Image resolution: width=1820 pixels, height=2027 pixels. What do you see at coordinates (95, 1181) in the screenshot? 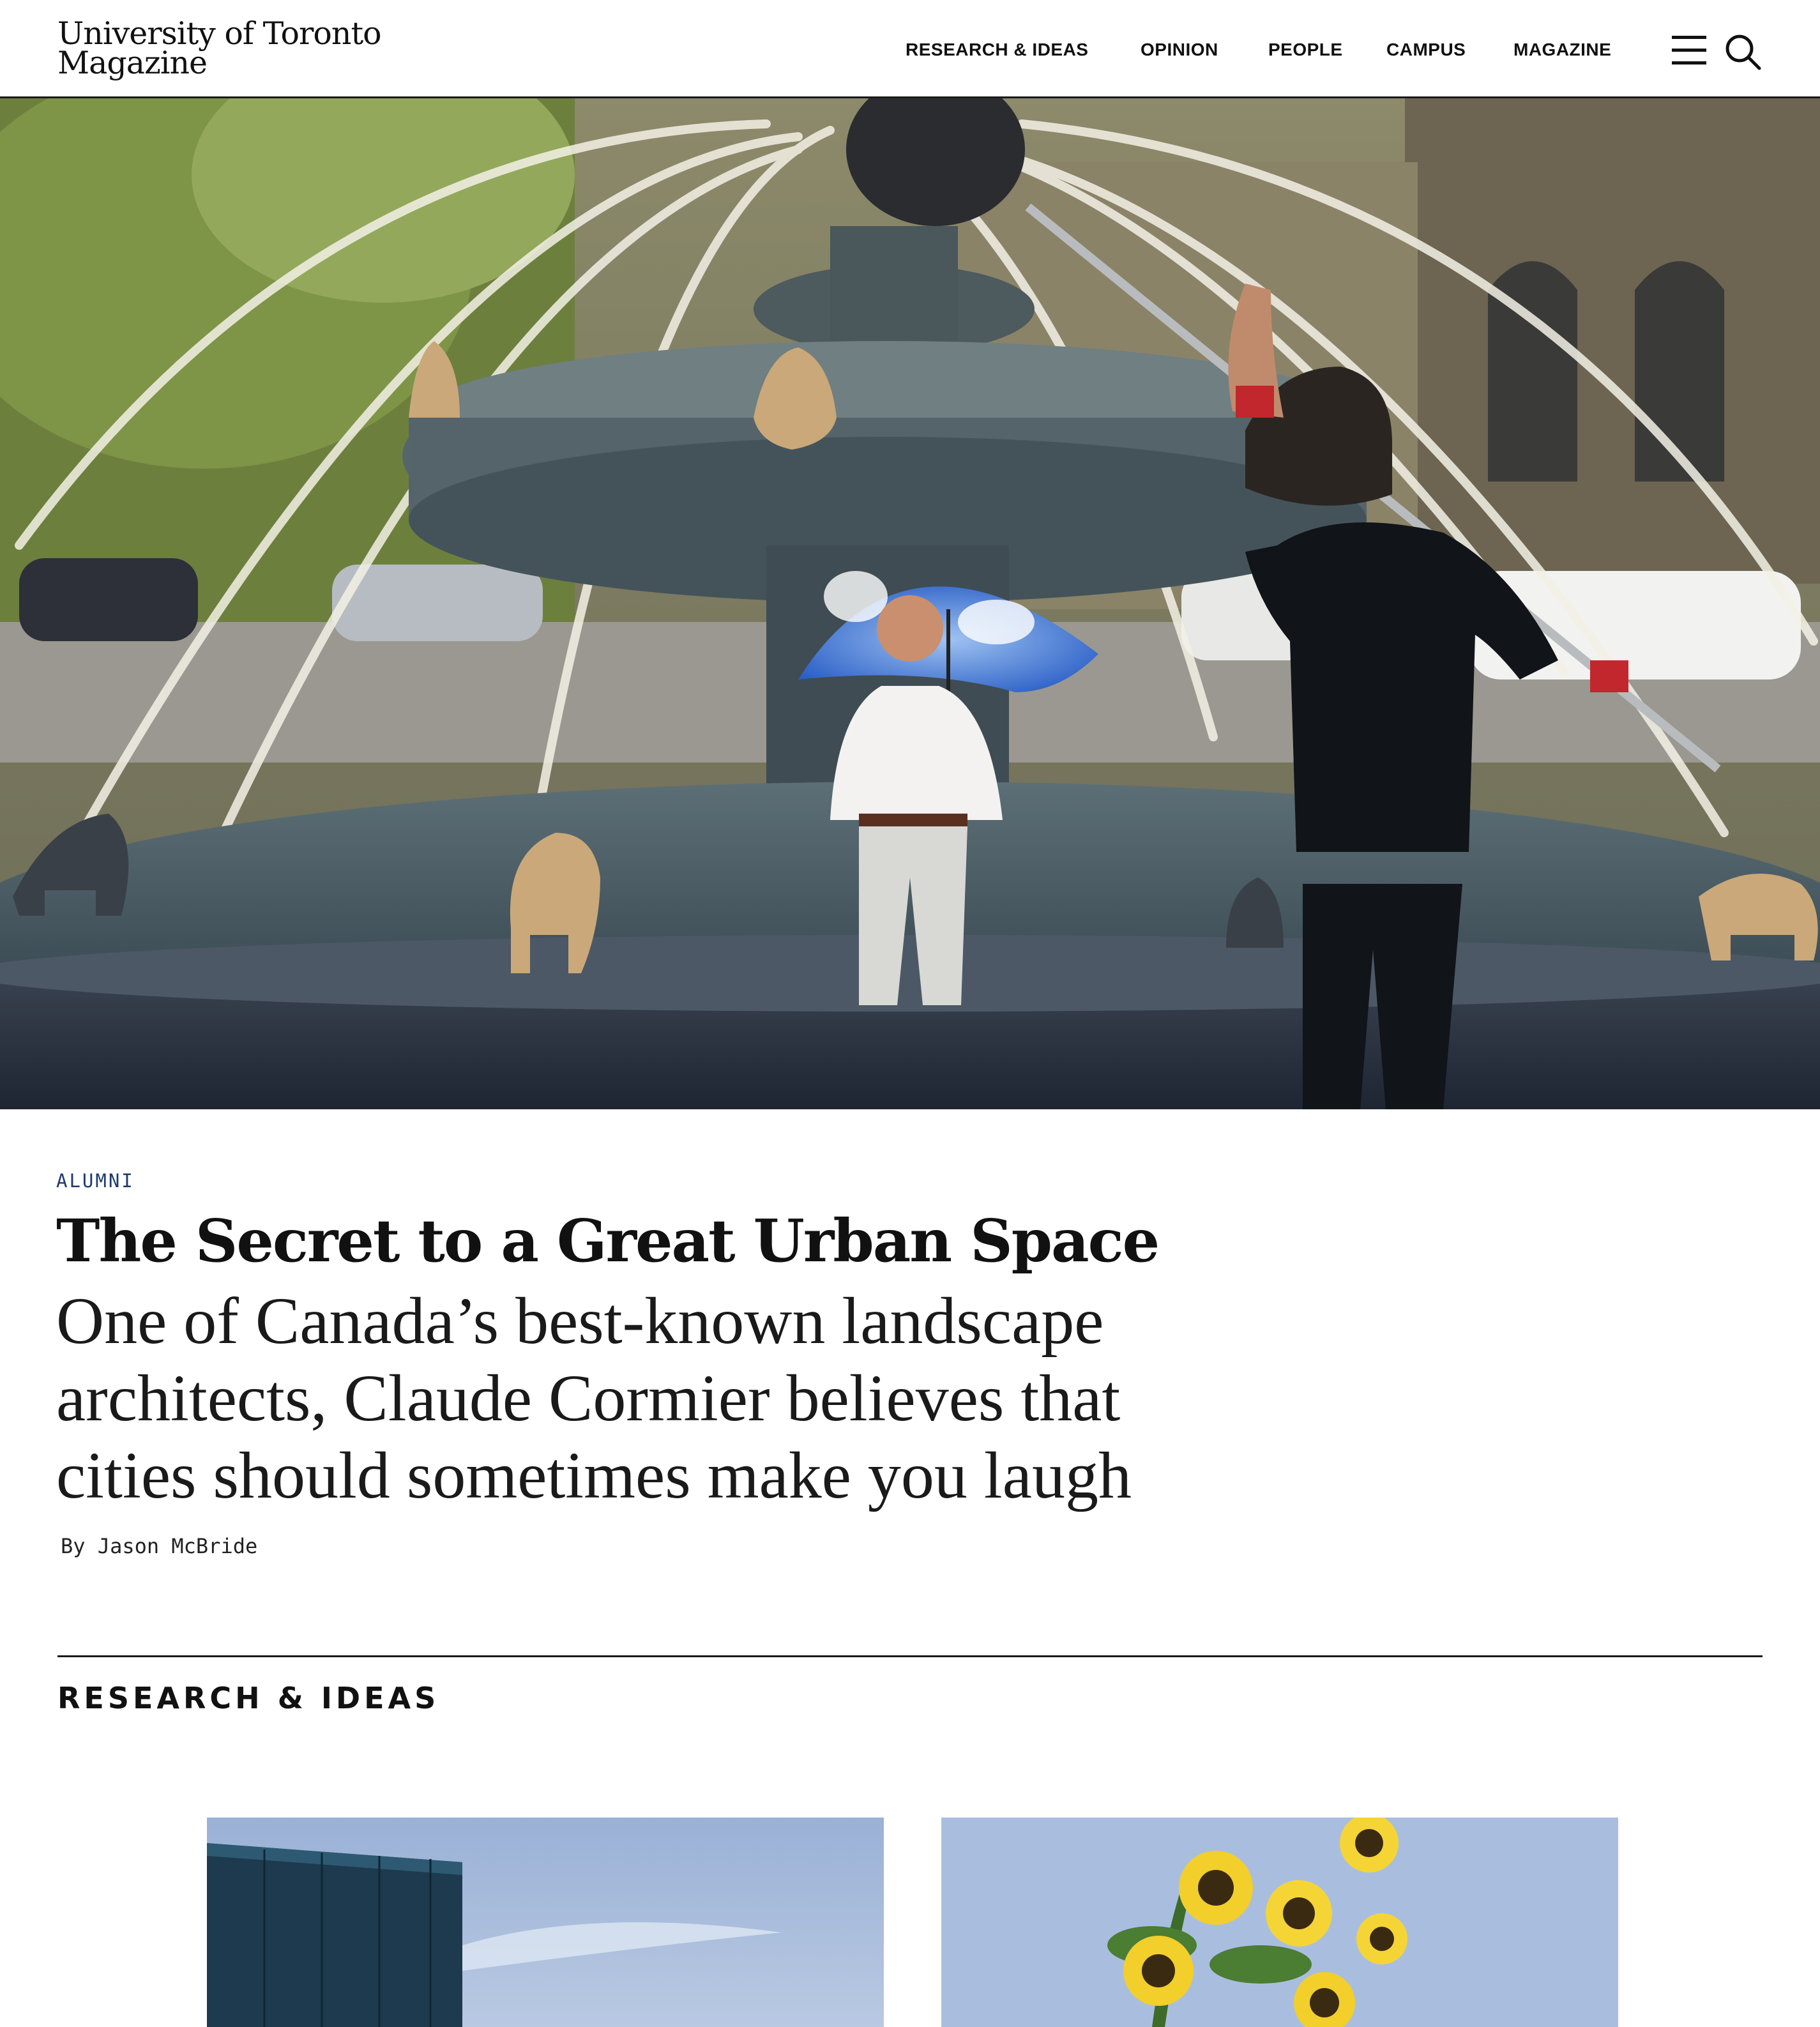
I see `article-category: ALUMNI` at bounding box center [95, 1181].